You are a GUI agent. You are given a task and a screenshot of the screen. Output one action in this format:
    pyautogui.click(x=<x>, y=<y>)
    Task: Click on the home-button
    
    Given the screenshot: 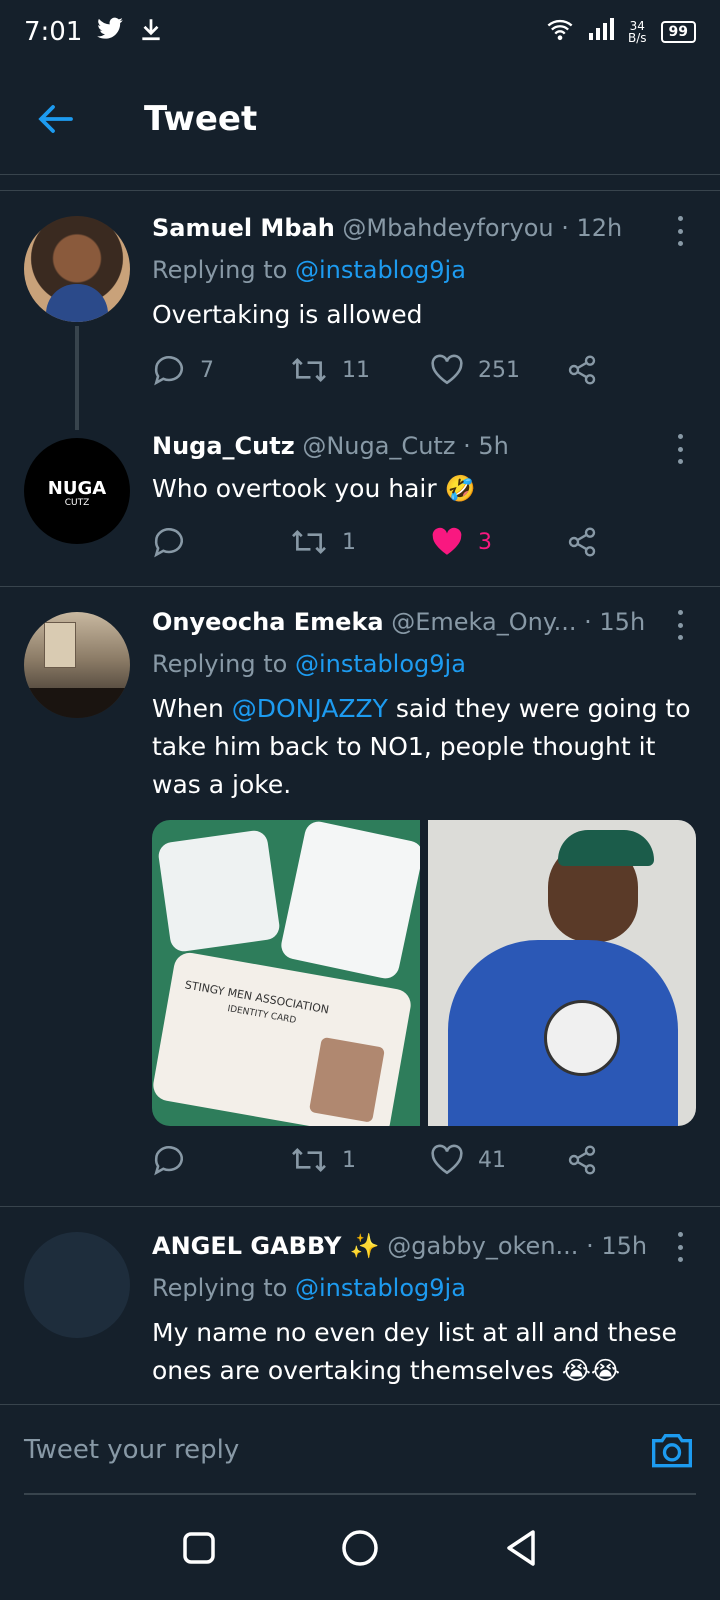 What is the action you would take?
    pyautogui.click(x=360, y=1550)
    